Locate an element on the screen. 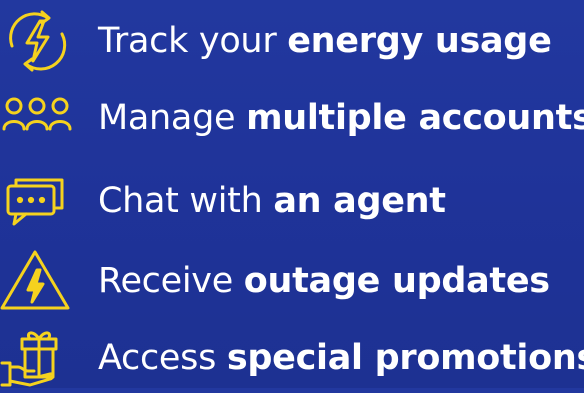 This screenshot has height=393, width=584. feature-text: Track your energy usage is located at coordinates (325, 41).